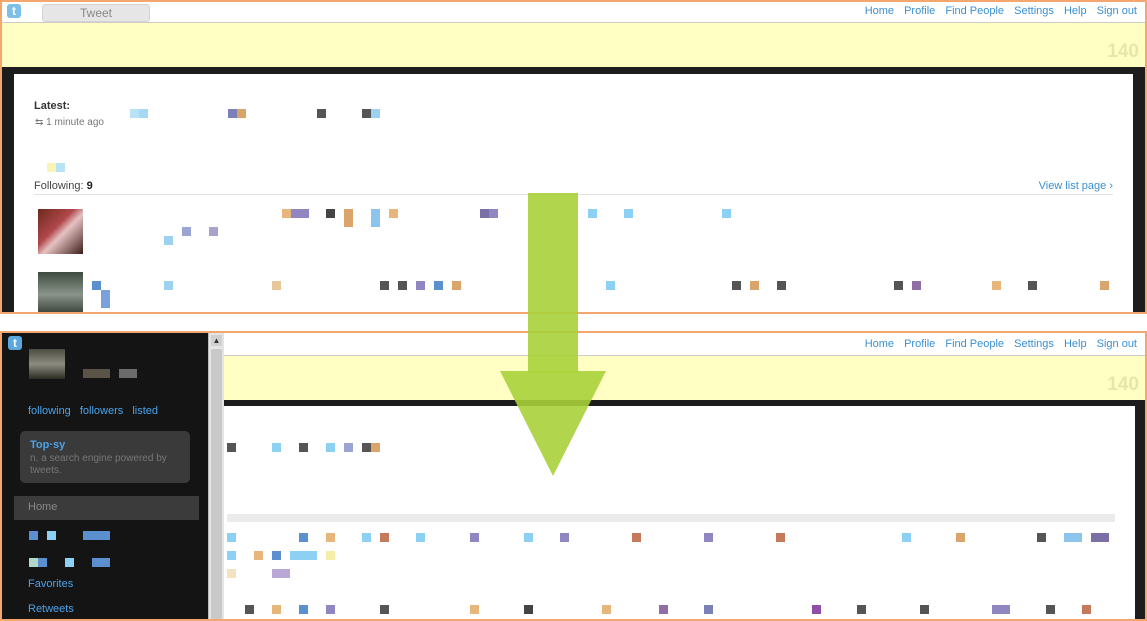 The width and height of the screenshot is (1147, 621). I want to click on down-arrow-icon, so click(553, 334).